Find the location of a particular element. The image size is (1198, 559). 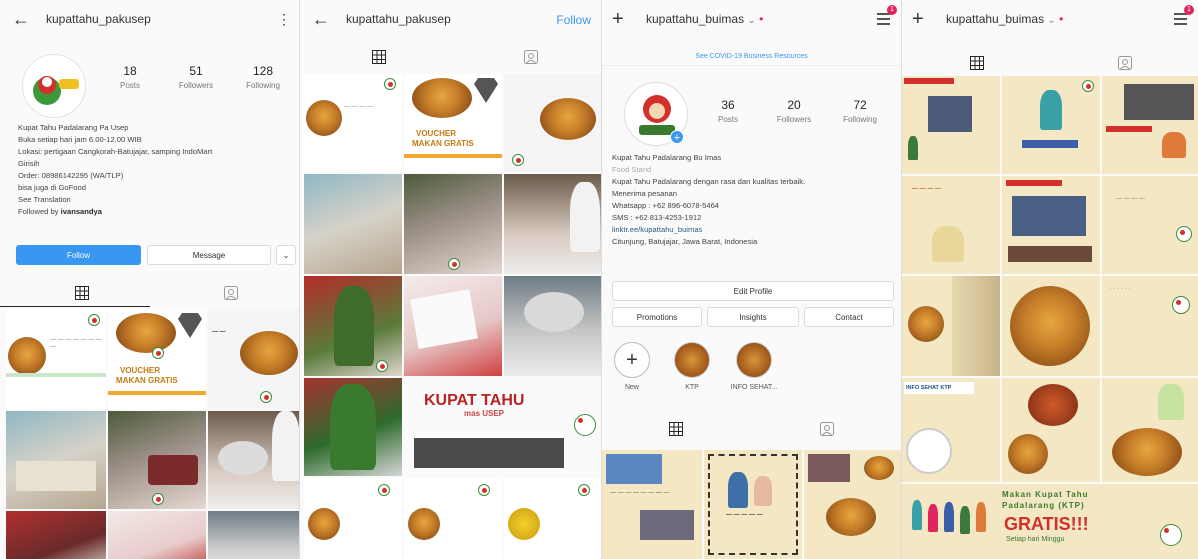

highlight-new: + New is located at coordinates (632, 366).